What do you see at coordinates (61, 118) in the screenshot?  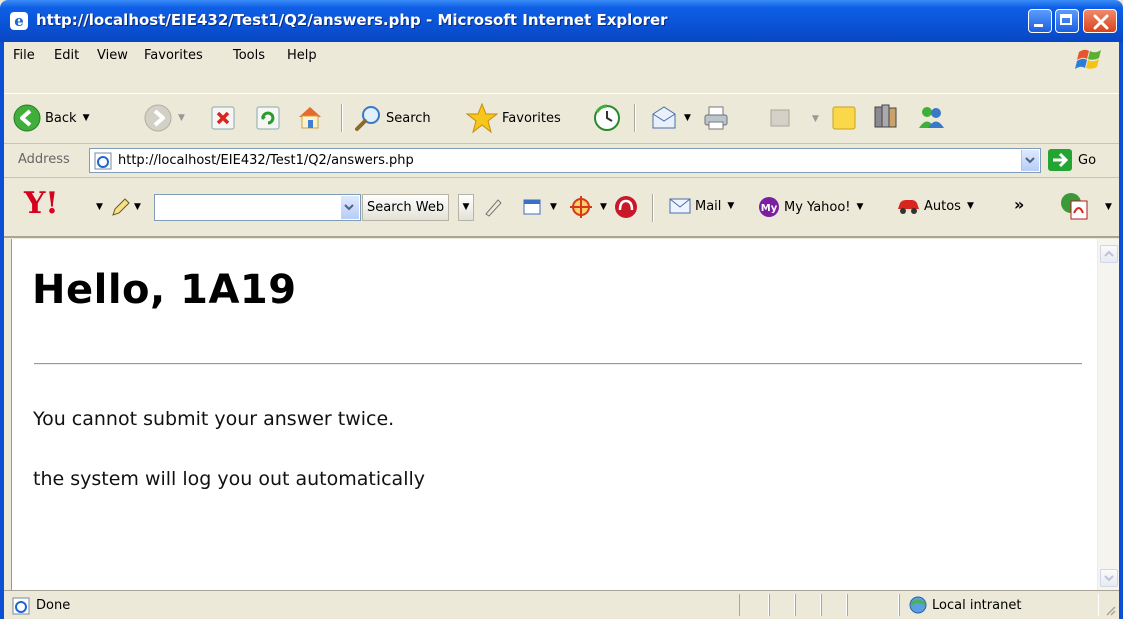 I see `back-label: Back` at bounding box center [61, 118].